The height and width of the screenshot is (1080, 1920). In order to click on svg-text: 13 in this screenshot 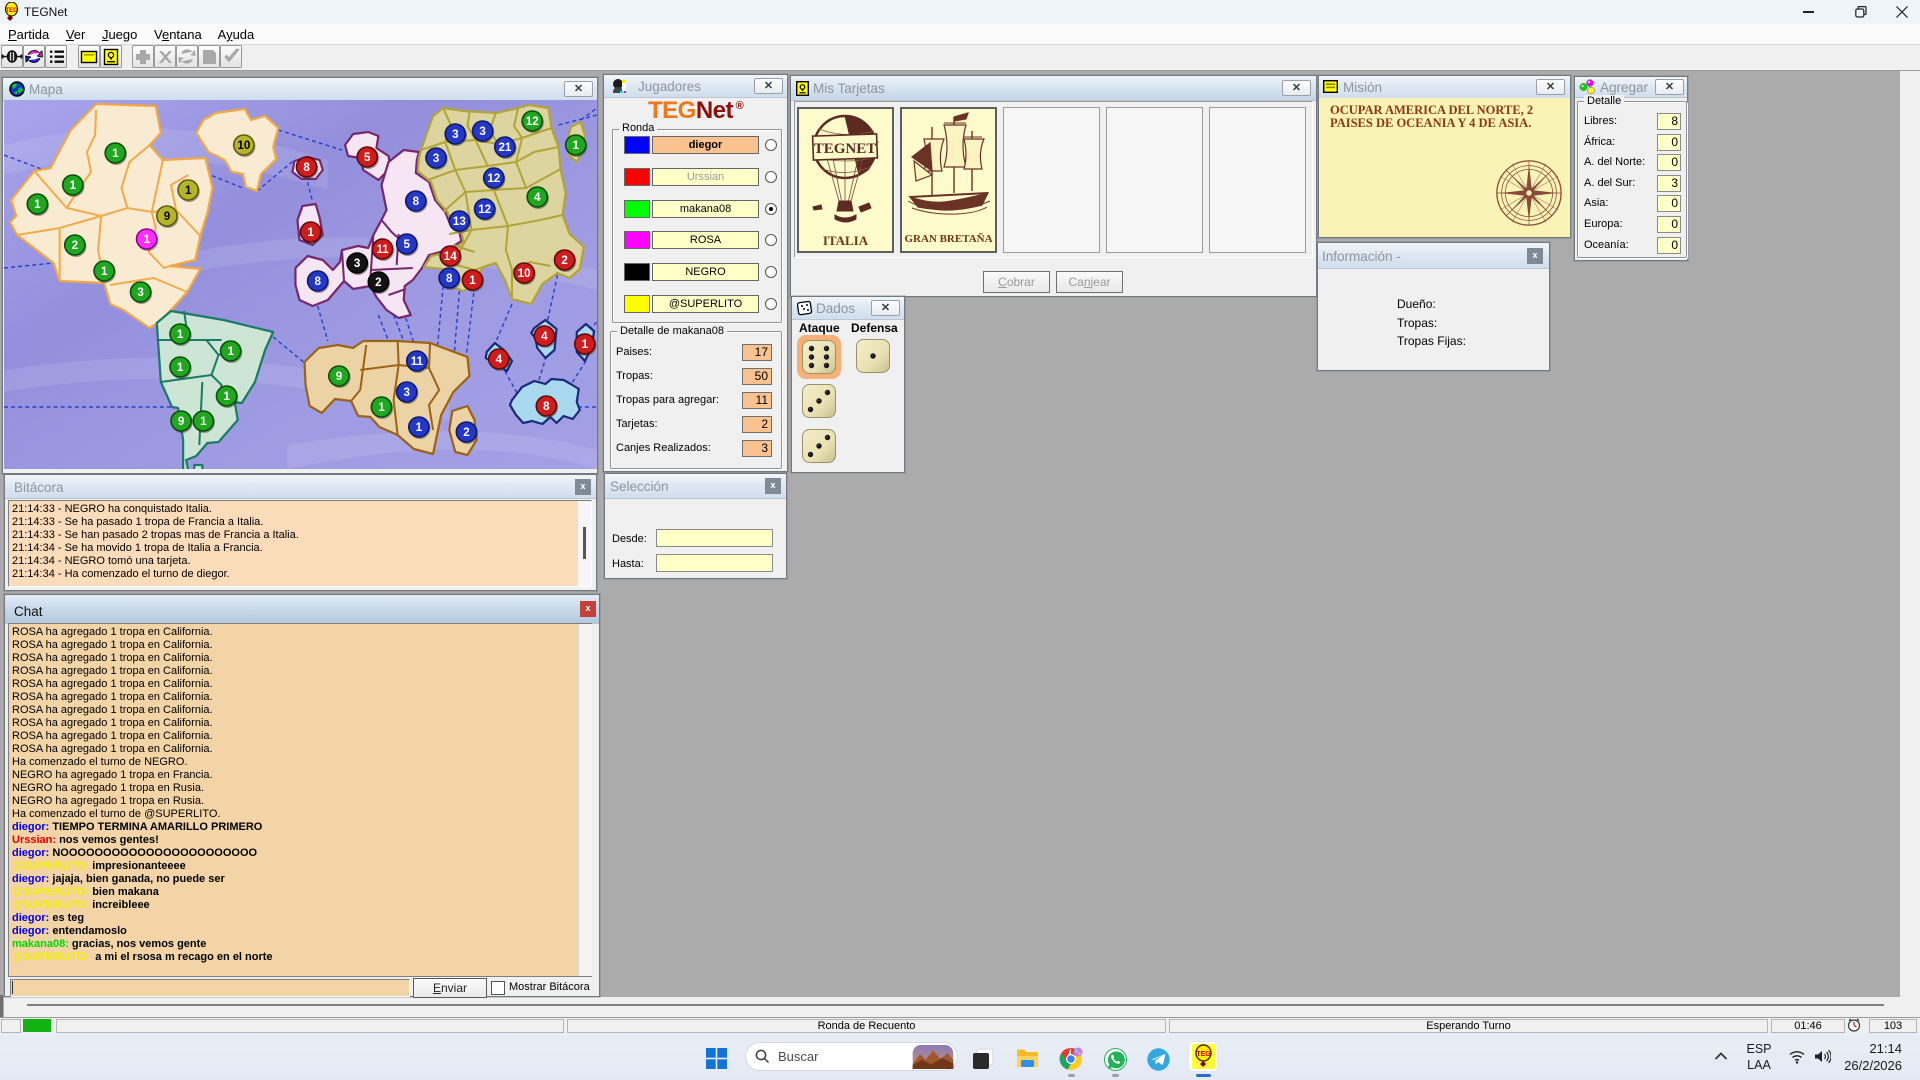, I will do `click(459, 222)`.